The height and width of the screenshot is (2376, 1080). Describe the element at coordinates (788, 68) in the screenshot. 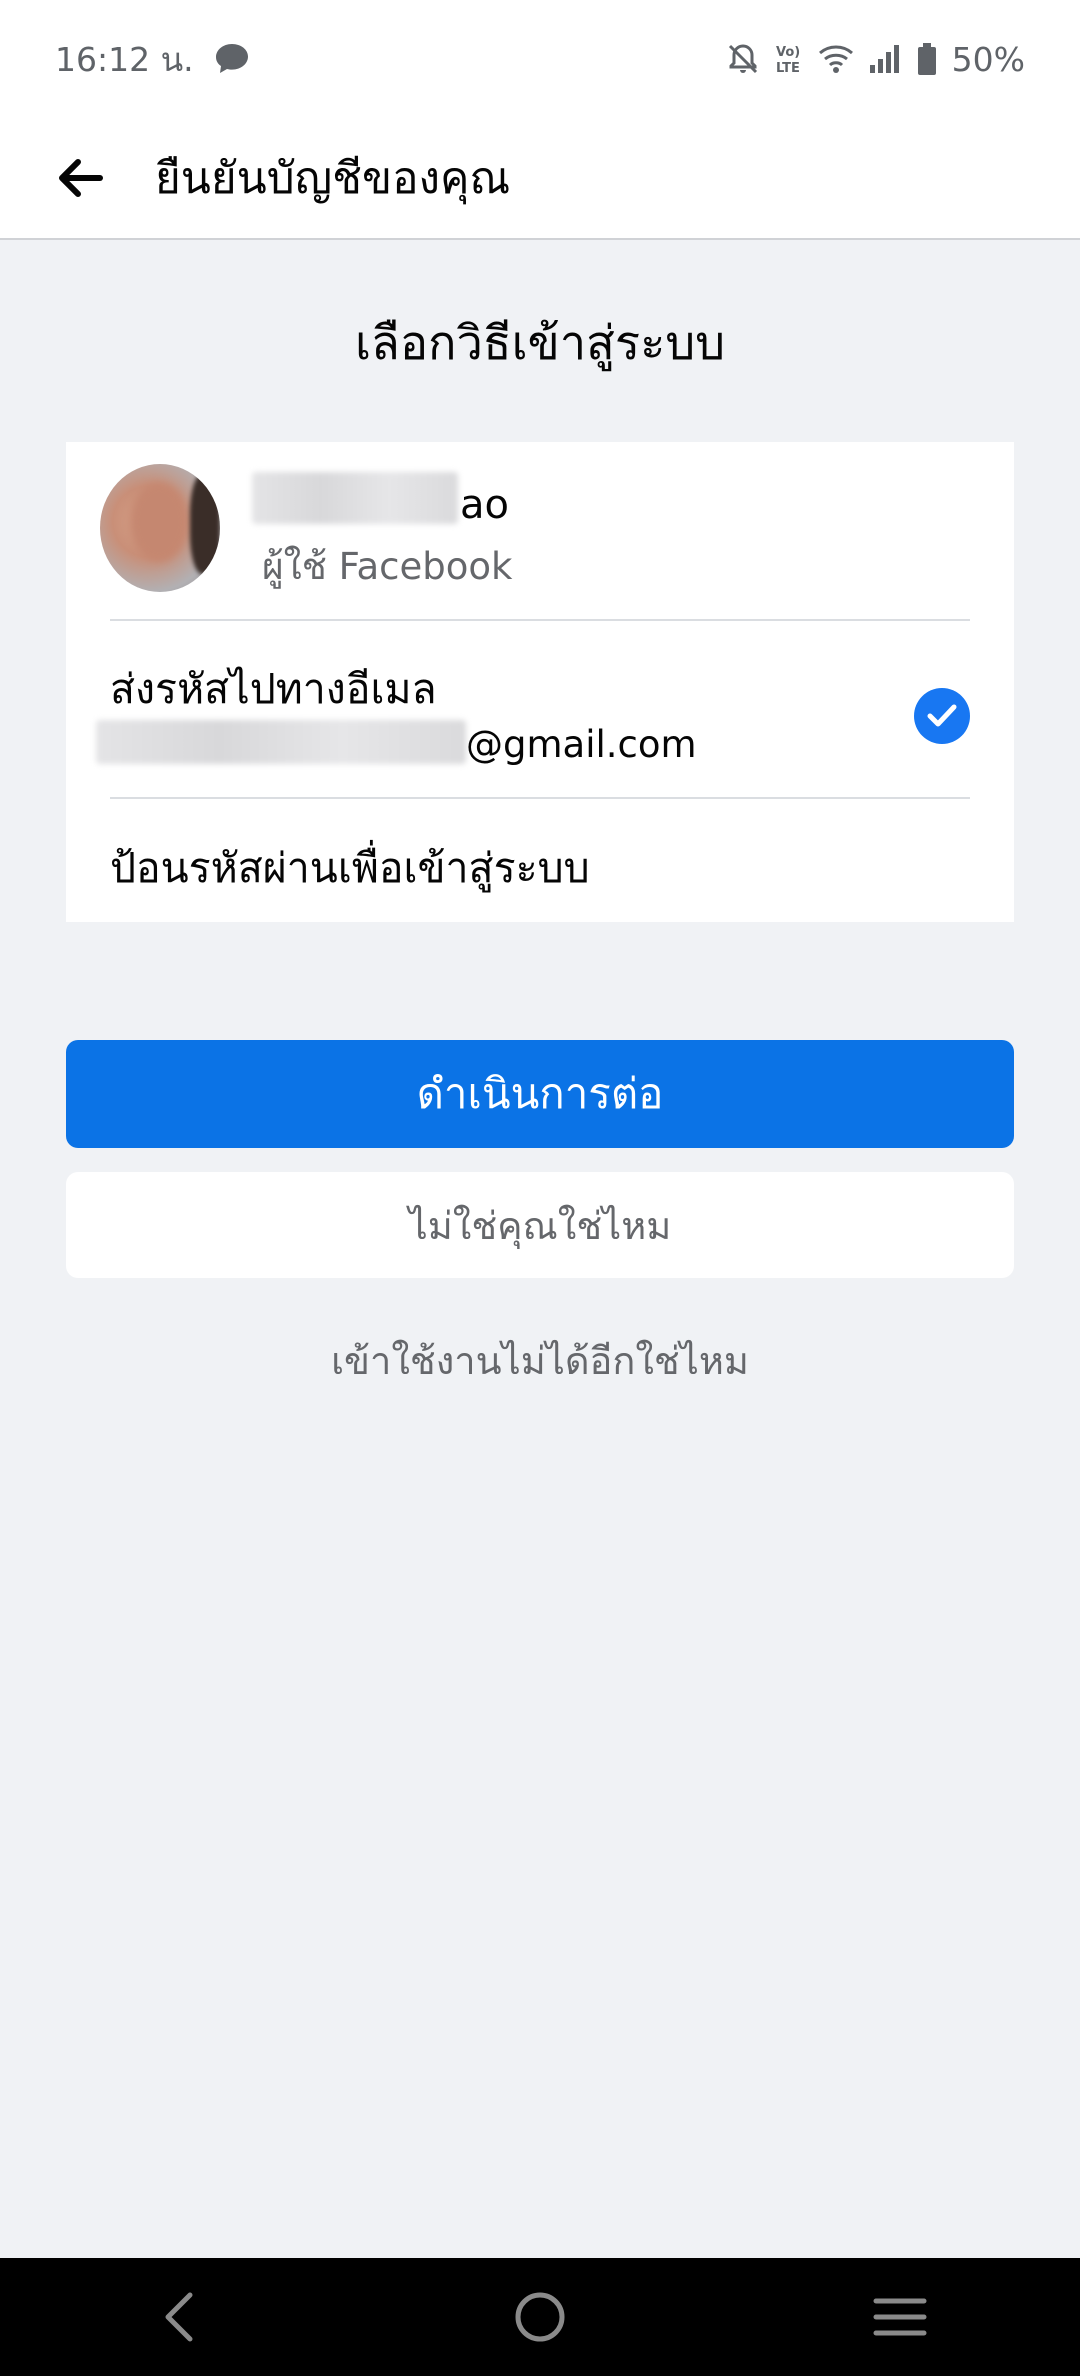

I see `svg-text: LTE` at that location.